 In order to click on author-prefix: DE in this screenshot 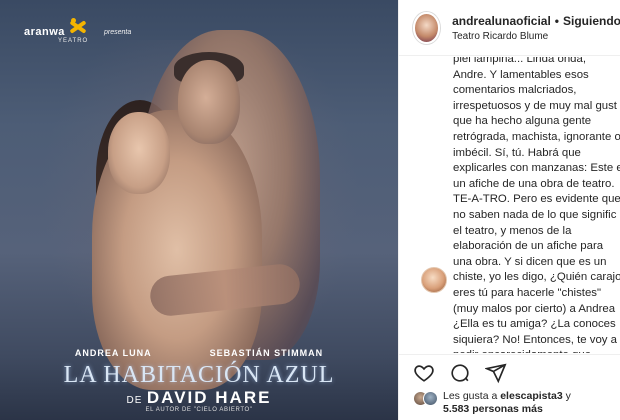, I will do `click(134, 400)`.